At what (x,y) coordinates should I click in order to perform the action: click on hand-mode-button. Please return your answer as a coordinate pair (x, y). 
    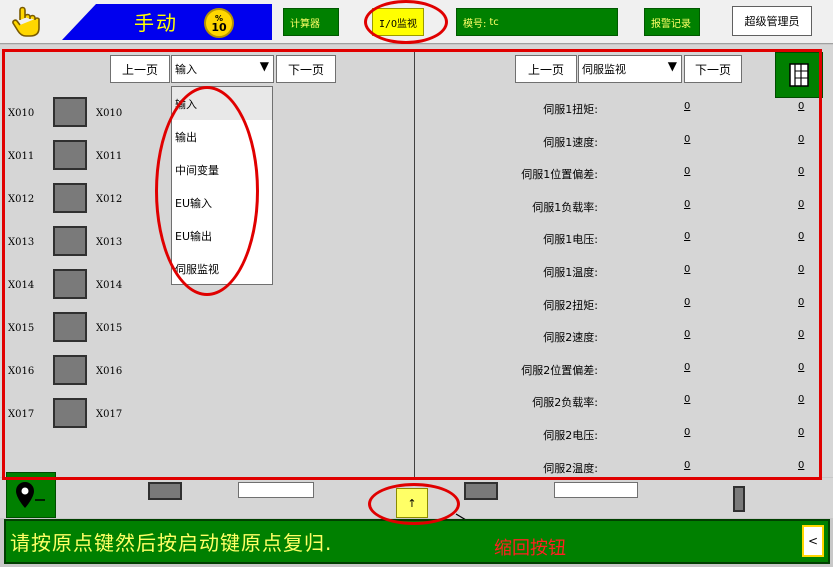
    Looking at the image, I should click on (26, 22).